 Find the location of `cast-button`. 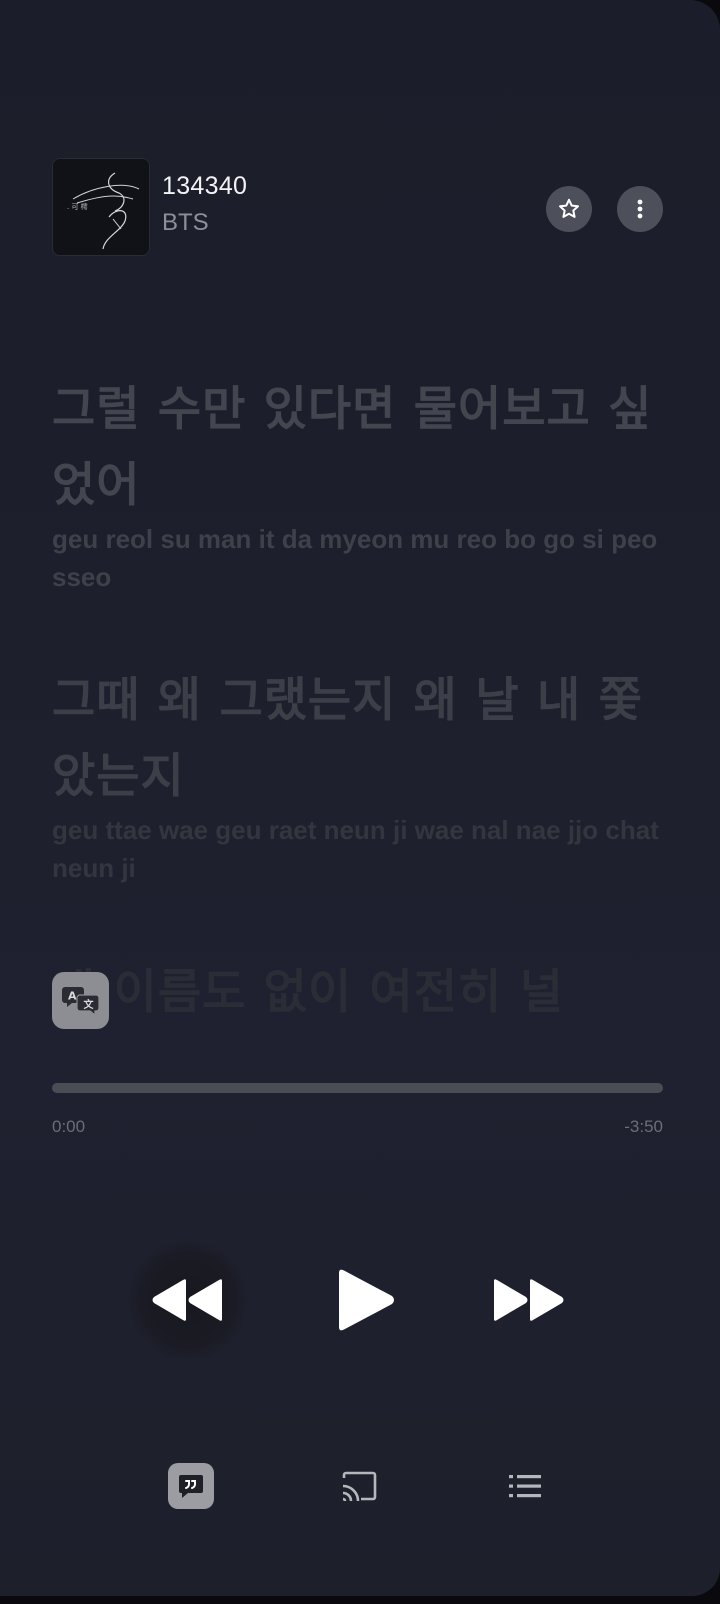

cast-button is located at coordinates (359, 1486).